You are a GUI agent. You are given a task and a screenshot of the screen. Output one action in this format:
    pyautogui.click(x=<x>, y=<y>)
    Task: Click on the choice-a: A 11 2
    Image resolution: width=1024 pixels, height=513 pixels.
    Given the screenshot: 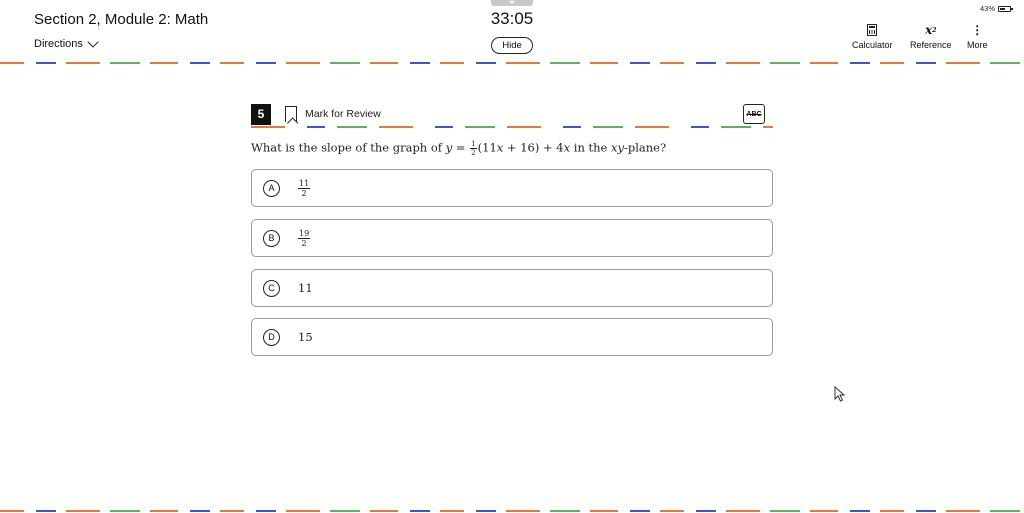 What is the action you would take?
    pyautogui.click(x=512, y=188)
    